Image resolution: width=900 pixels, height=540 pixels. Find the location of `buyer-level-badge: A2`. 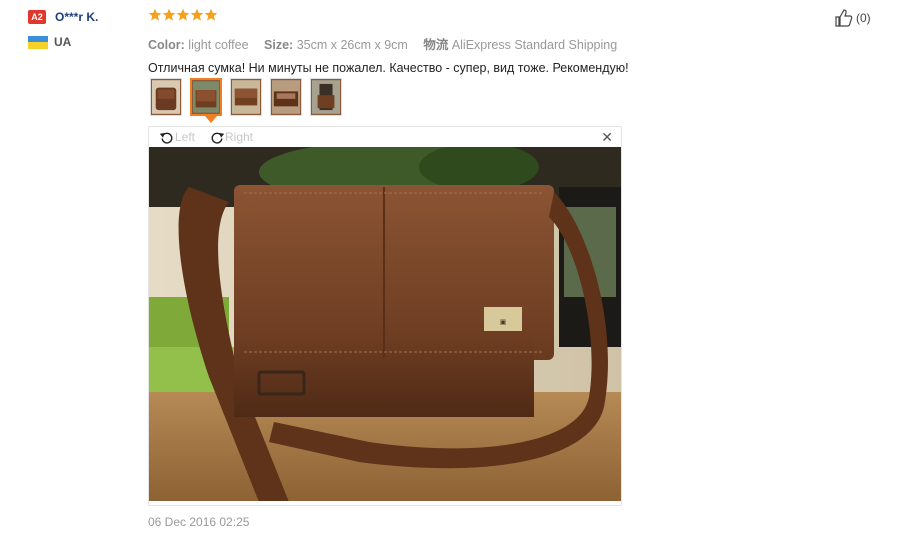

buyer-level-badge: A2 is located at coordinates (37, 17).